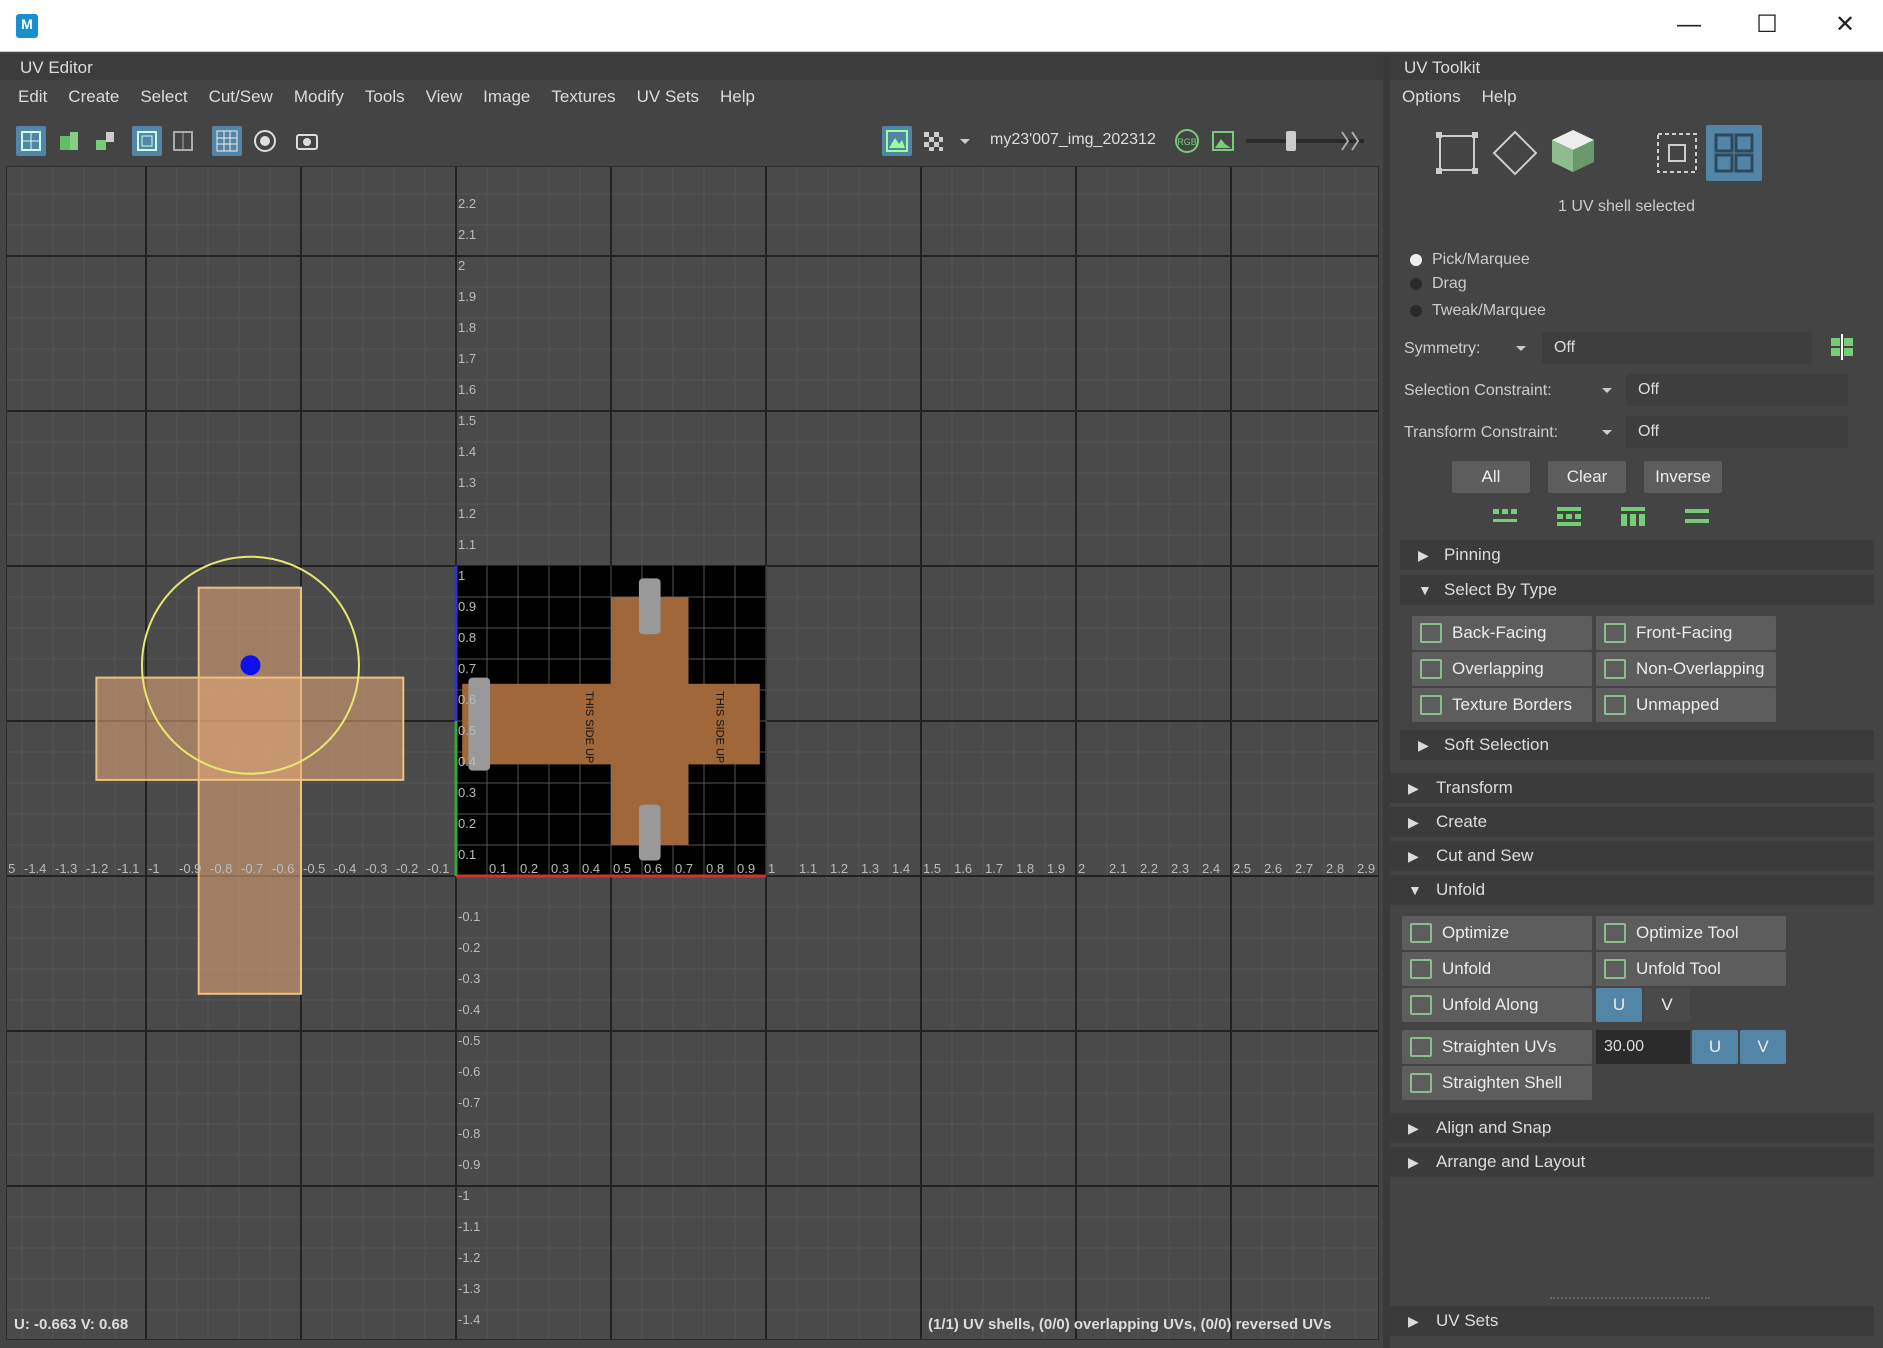  Describe the element at coordinates (1767, 26) in the screenshot. I see `maximize-button: ☐` at that location.